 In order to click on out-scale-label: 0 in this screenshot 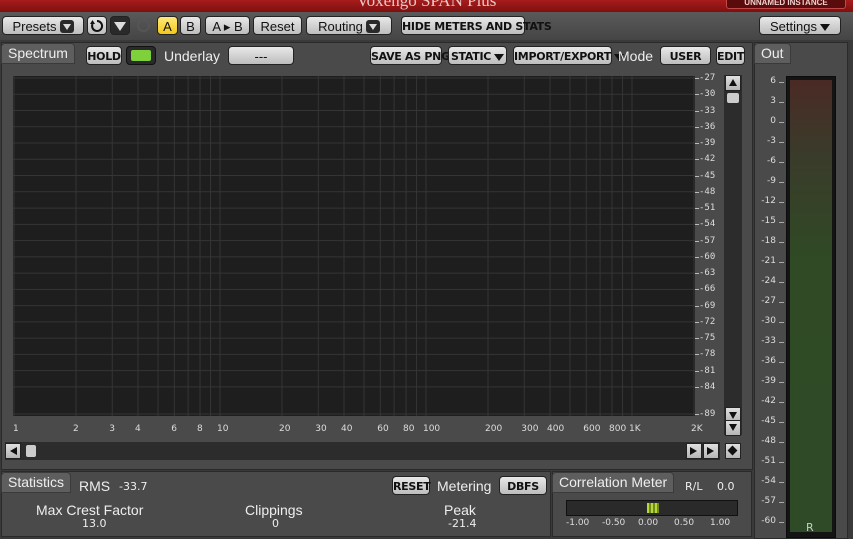, I will do `click(773, 121)`.